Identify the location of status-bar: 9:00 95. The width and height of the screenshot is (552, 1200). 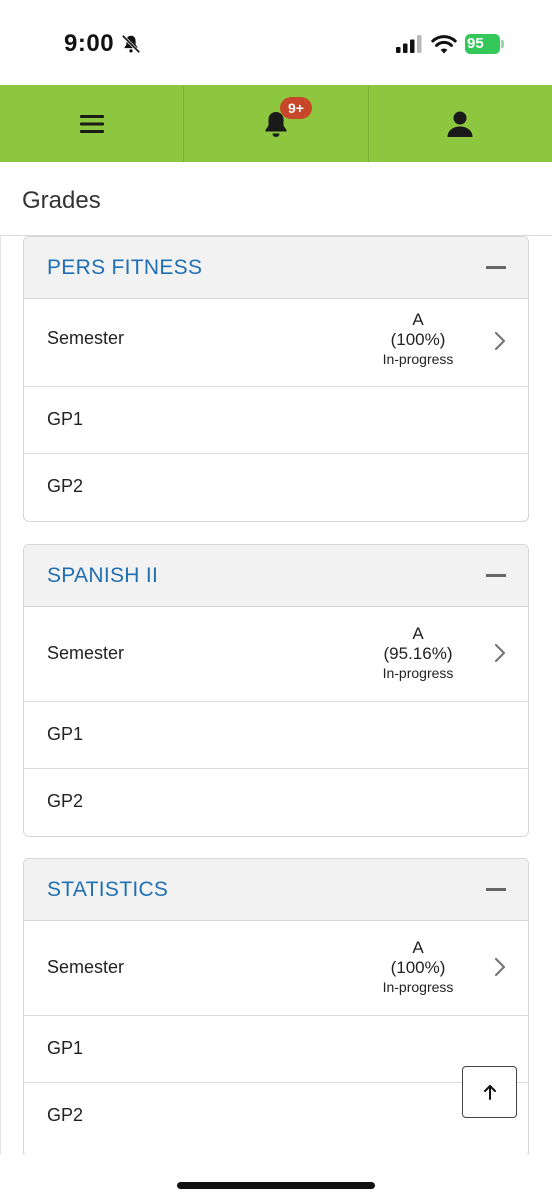
(276, 42).